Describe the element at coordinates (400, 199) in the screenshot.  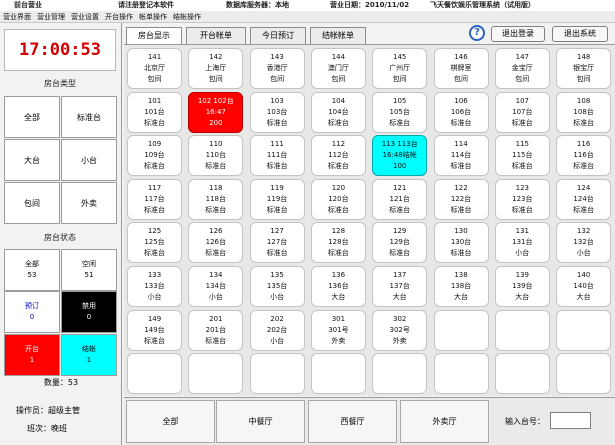
I see `table-cell: 121 121台 标准台` at that location.